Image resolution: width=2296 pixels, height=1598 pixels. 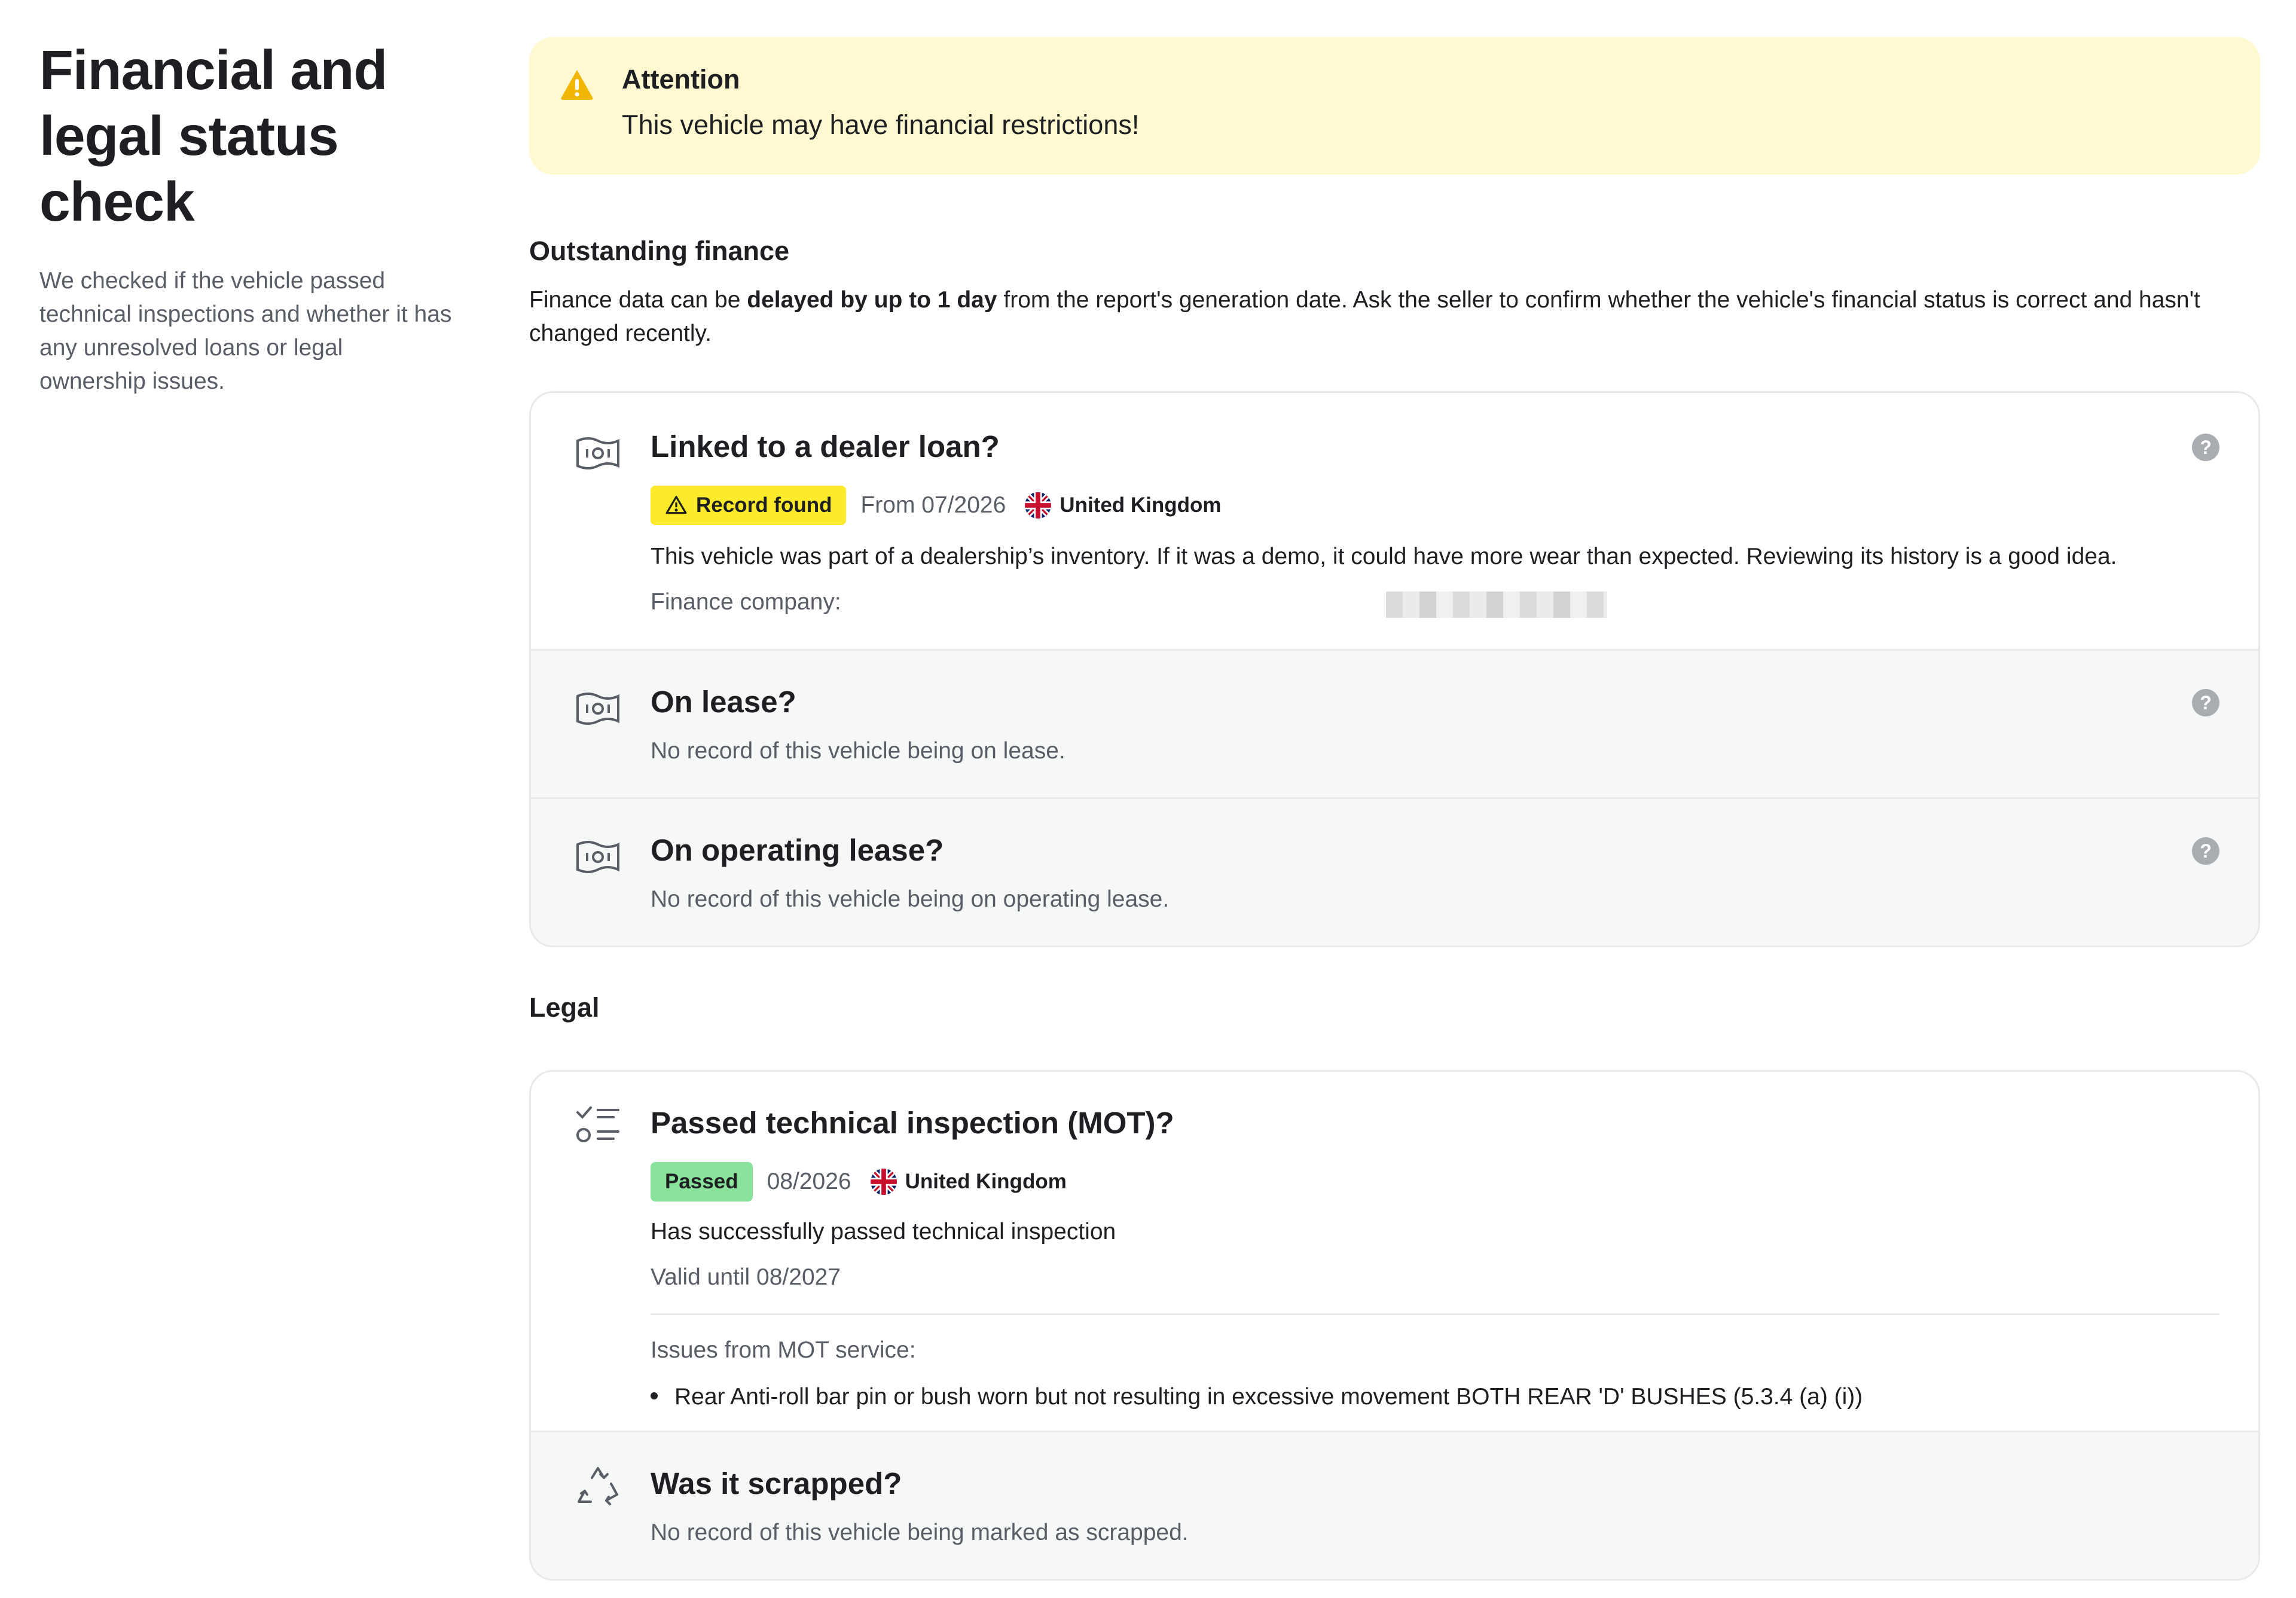 I want to click on row-title: On operating lease?, so click(x=797, y=850).